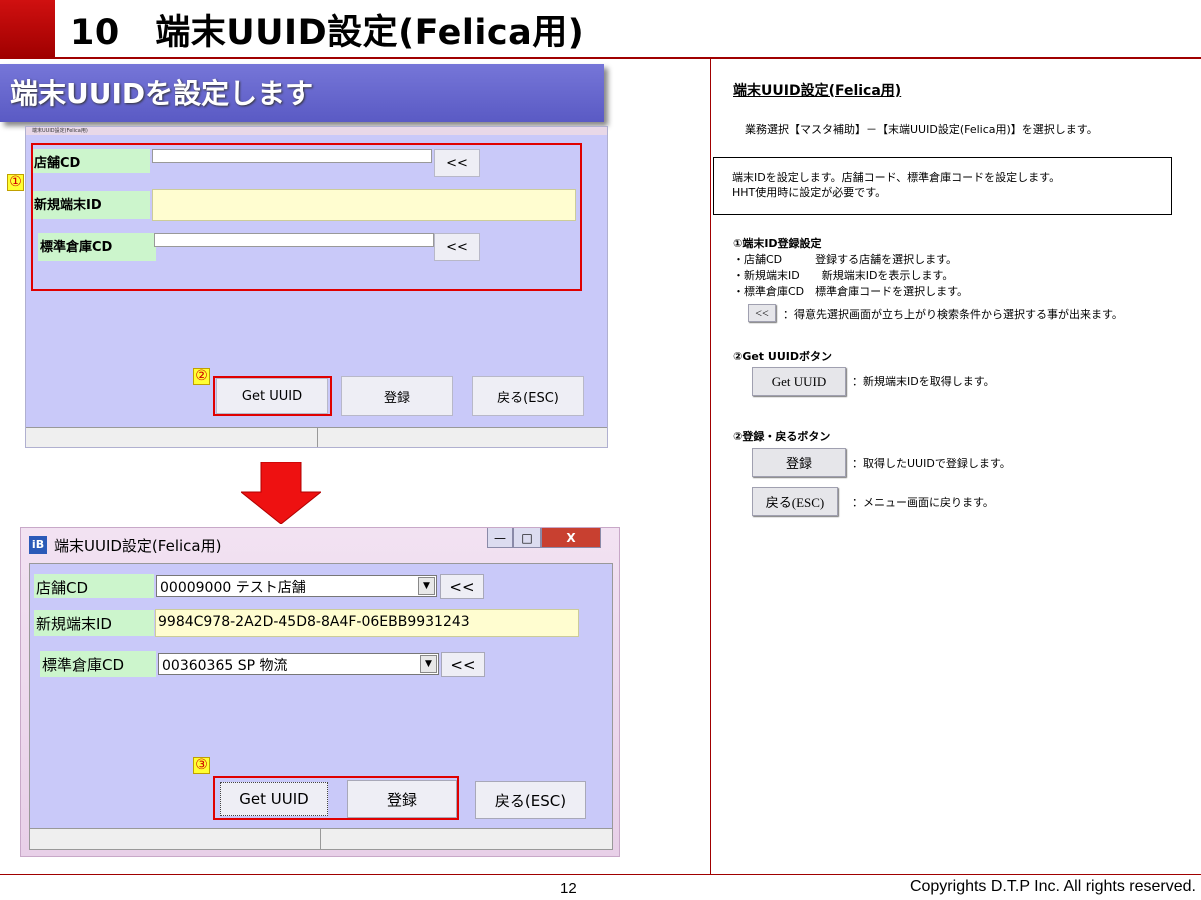 This screenshot has width=1201, height=900. I want to click on warehouse-combo: 00360365 SP 物流 ▼, so click(298, 664).